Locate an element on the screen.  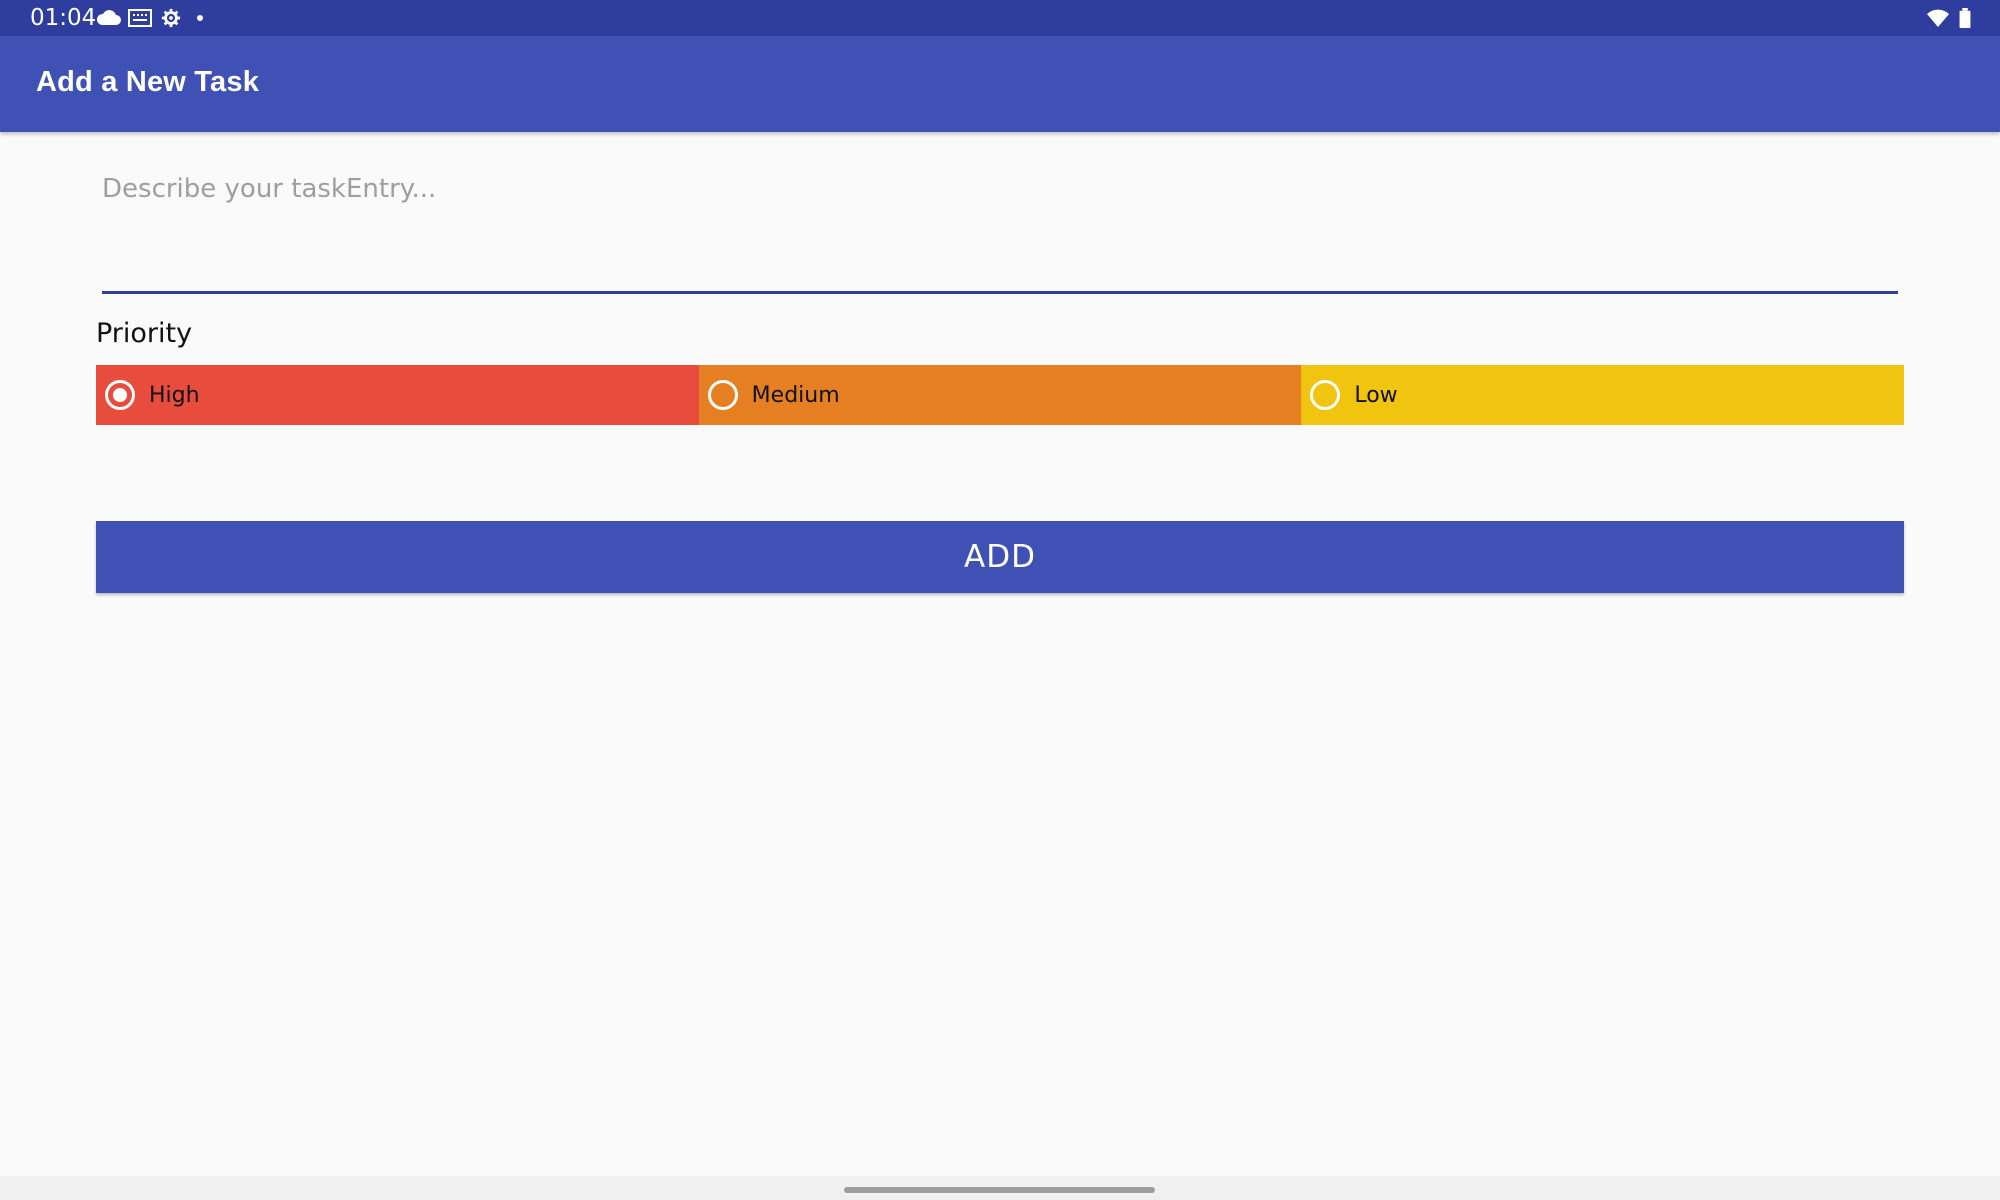
home-gesture-handle is located at coordinates (999, 1190).